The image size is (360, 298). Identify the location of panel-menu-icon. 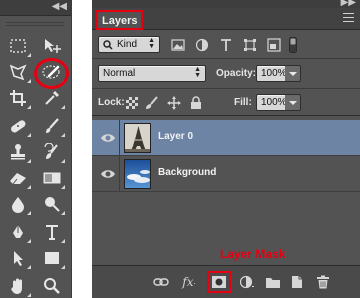
(348, 17).